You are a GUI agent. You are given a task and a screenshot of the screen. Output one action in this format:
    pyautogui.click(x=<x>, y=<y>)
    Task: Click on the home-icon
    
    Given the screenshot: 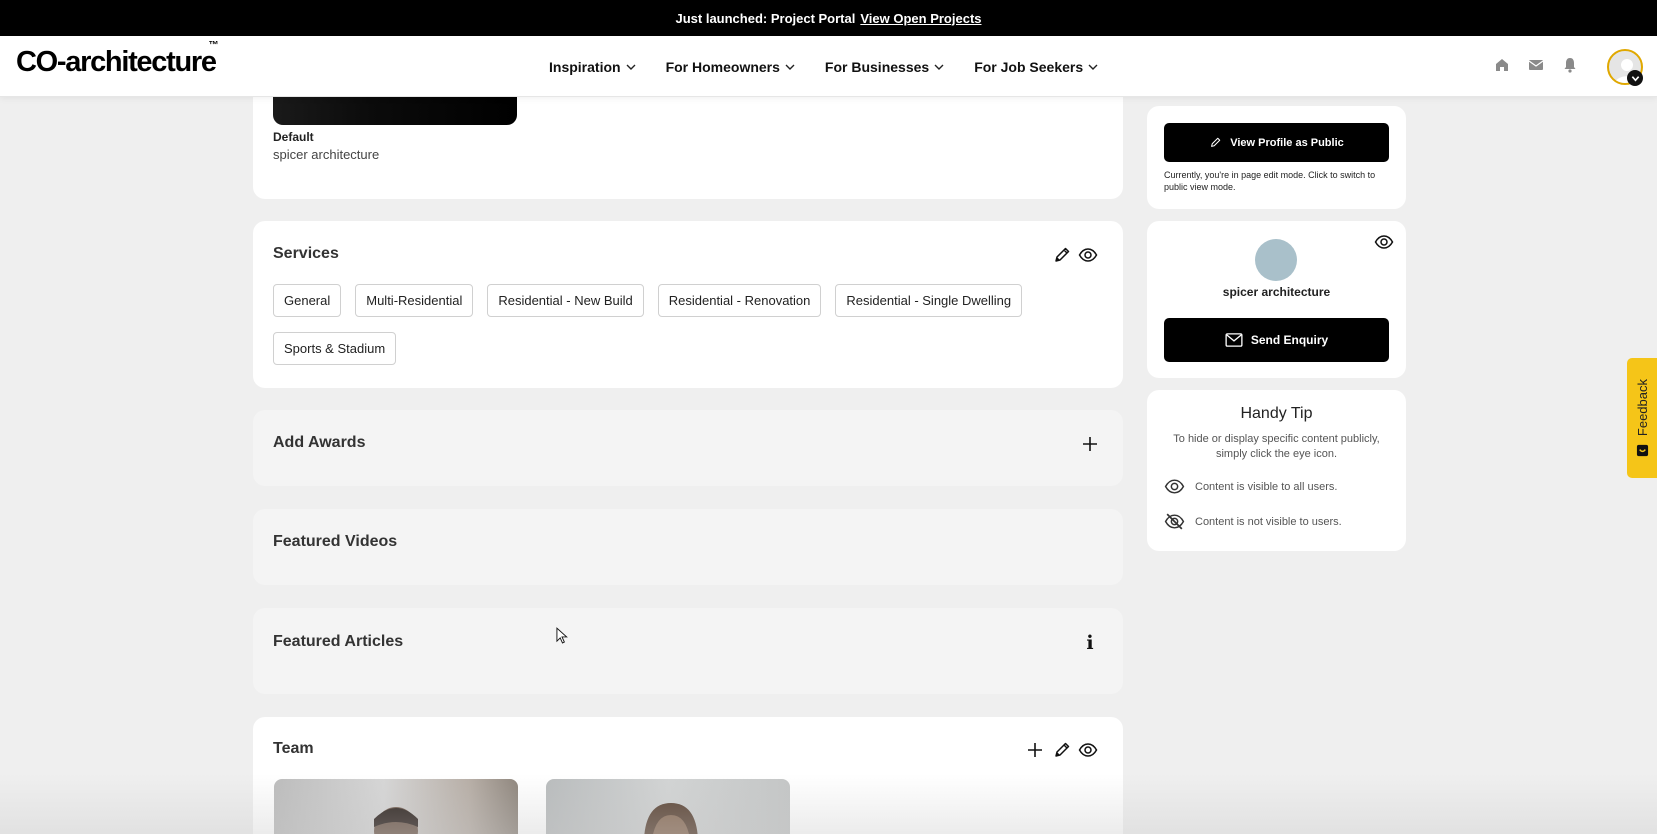 What is the action you would take?
    pyautogui.click(x=1502, y=65)
    